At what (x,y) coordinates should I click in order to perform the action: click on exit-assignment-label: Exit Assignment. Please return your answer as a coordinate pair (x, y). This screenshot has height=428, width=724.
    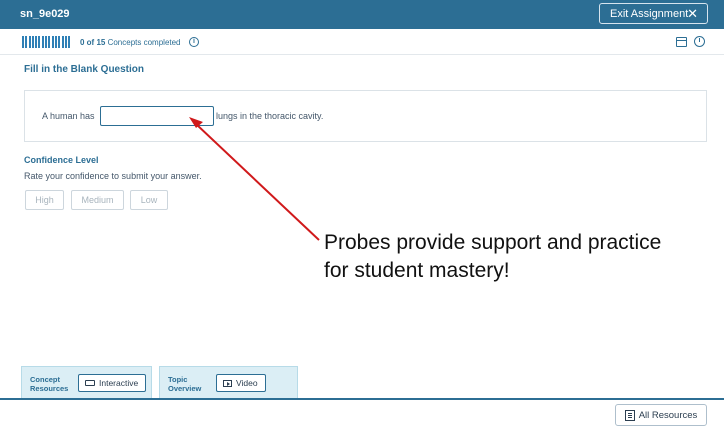
    Looking at the image, I should click on (649, 13).